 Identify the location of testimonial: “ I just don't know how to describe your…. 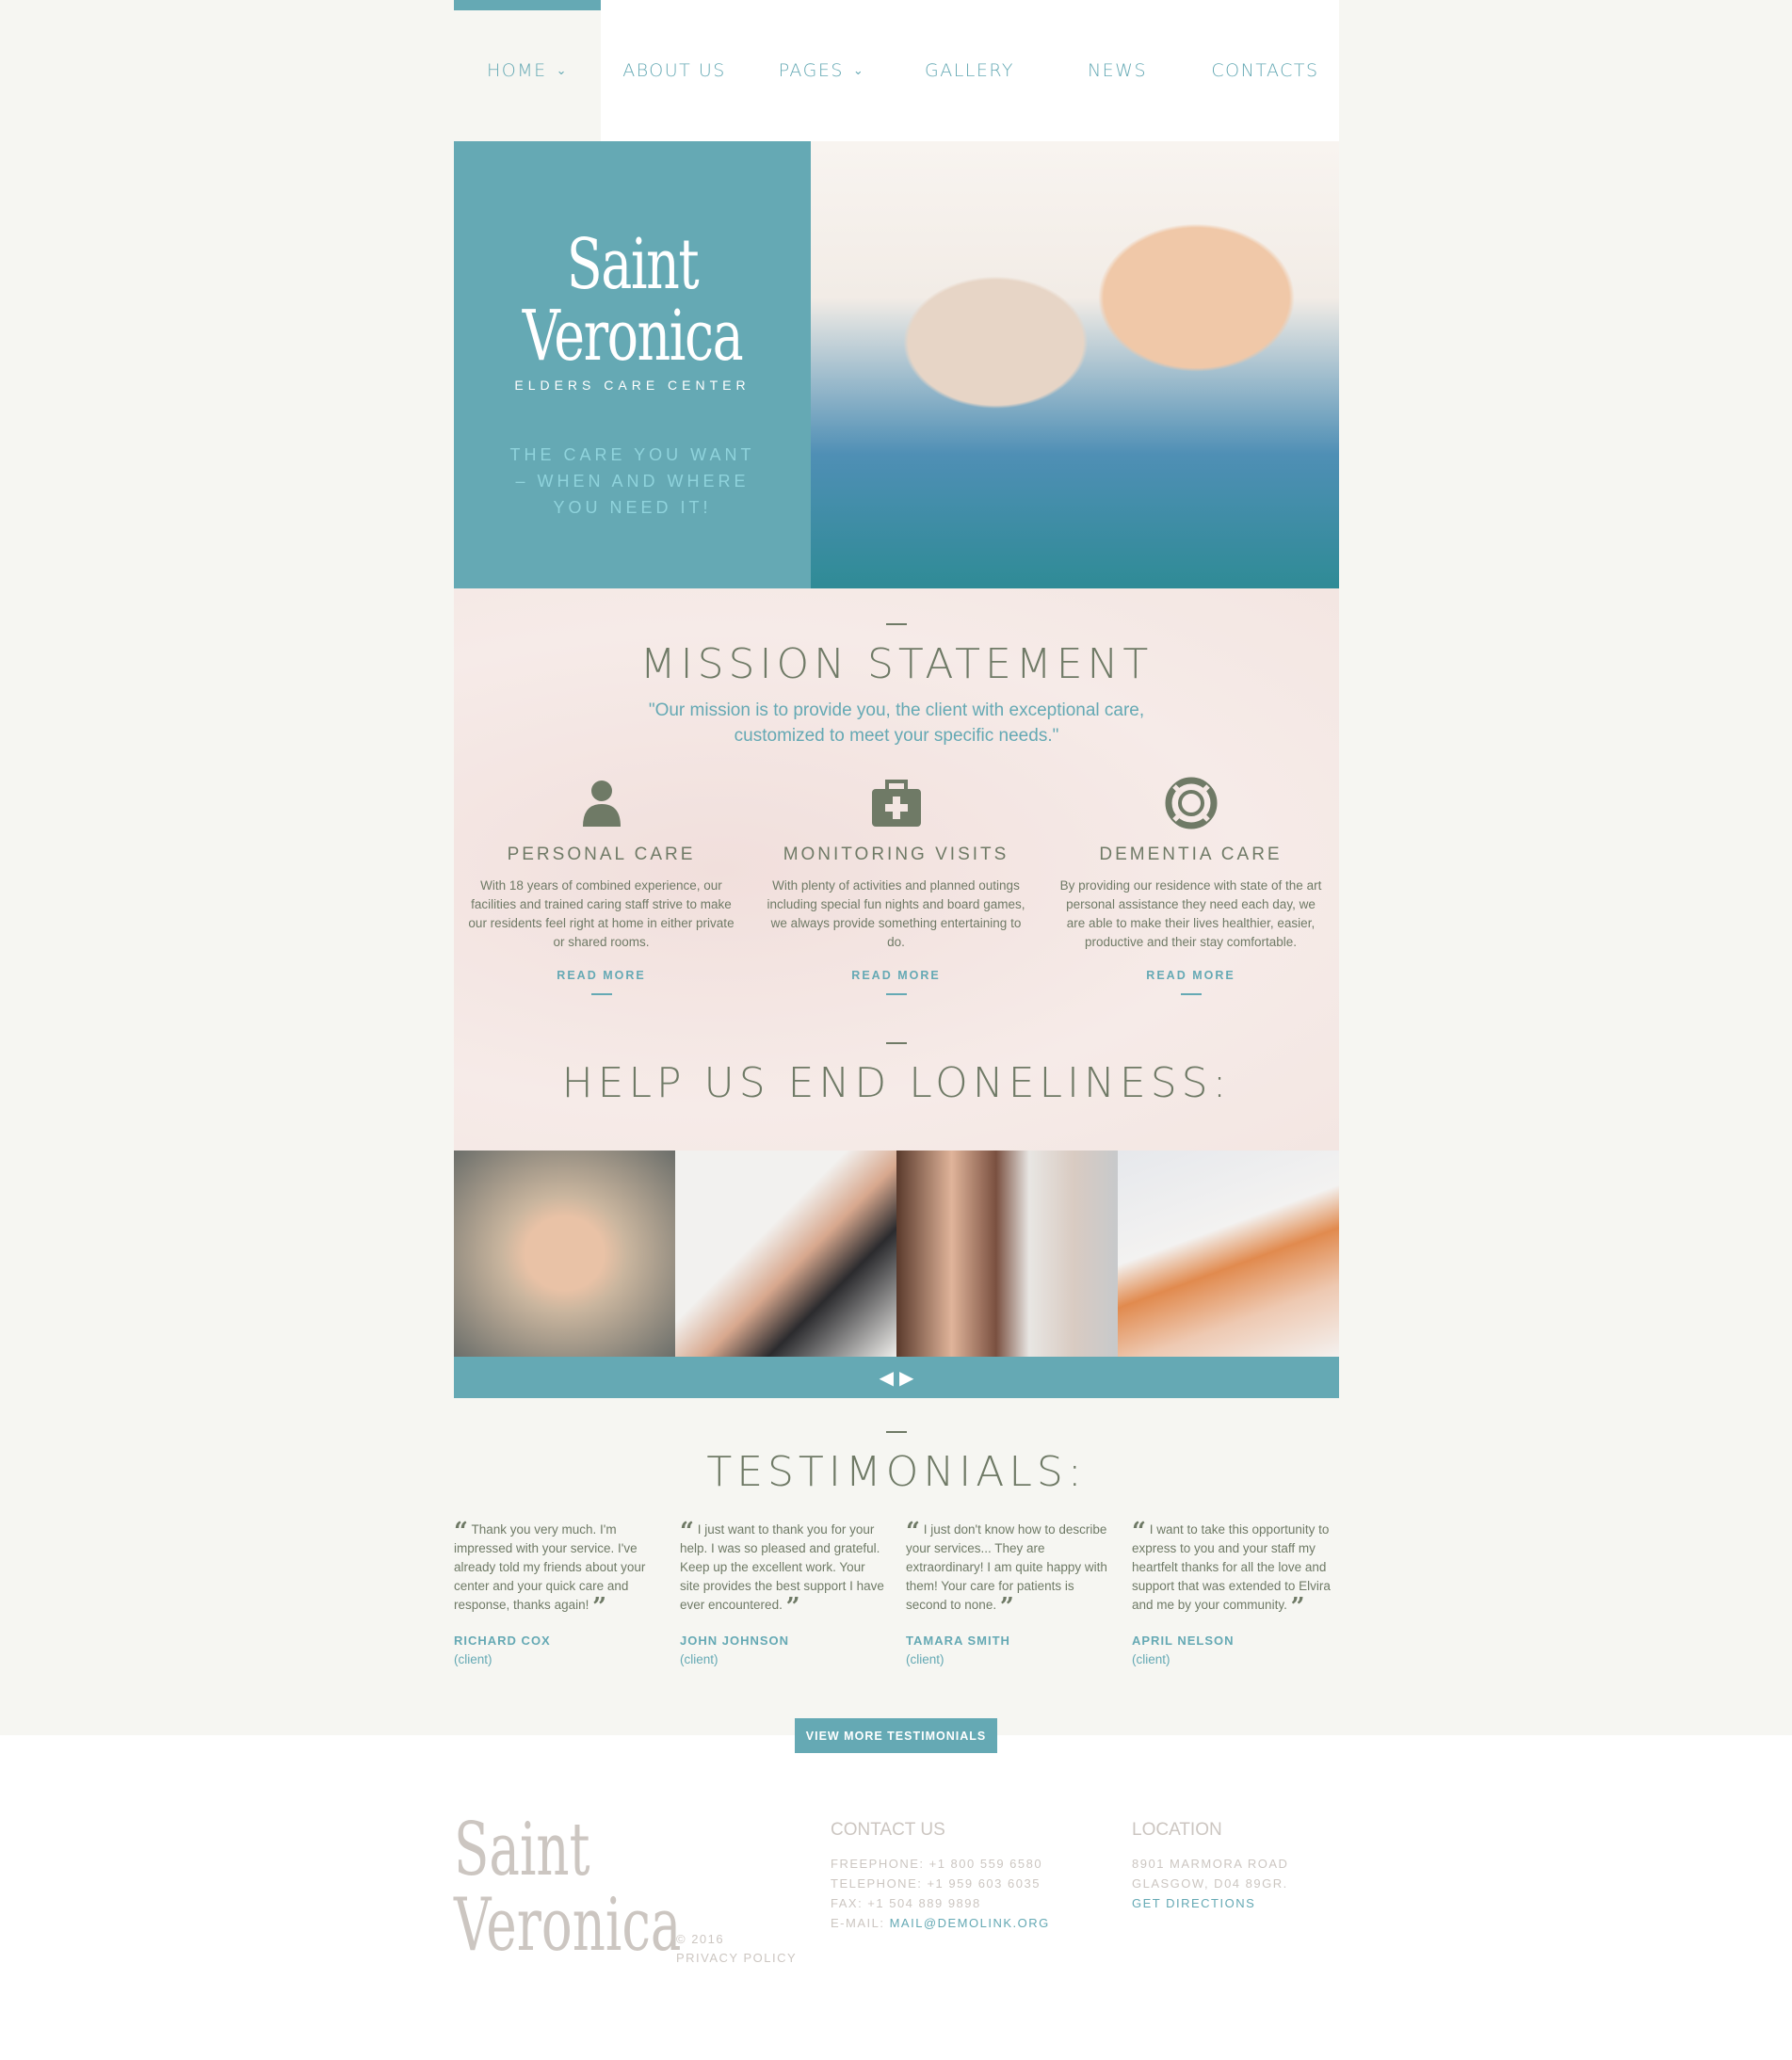
(1009, 1594).